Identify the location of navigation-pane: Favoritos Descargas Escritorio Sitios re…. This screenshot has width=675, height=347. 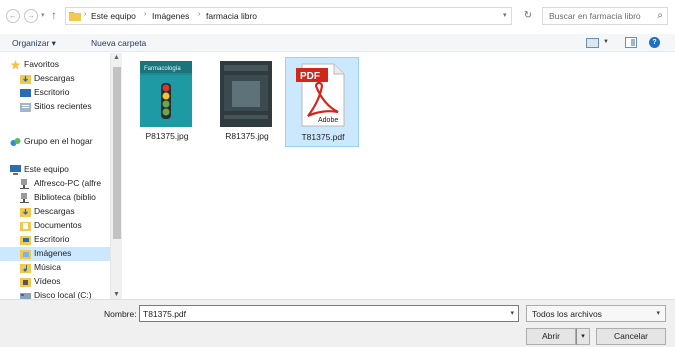
(61, 176).